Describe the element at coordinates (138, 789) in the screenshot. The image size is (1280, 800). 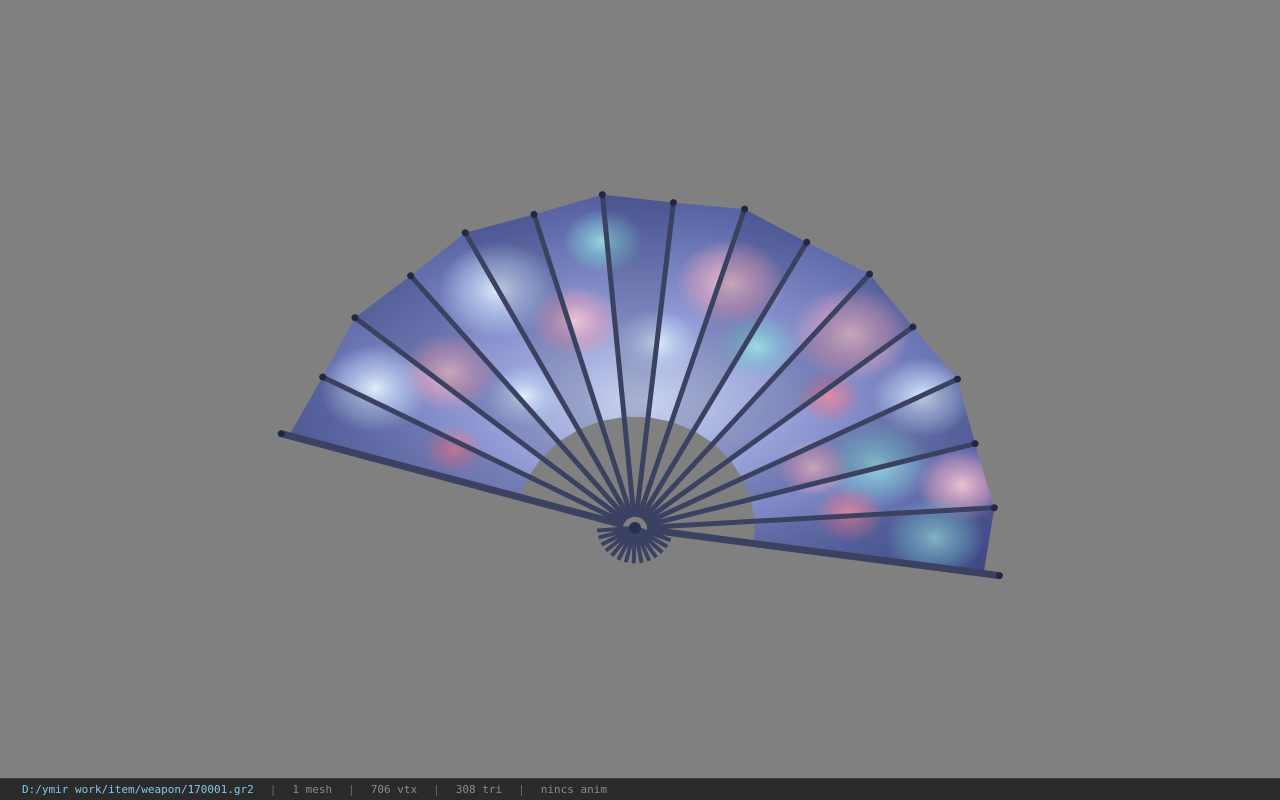
I see `file-path-text: D:/ymir work/item/weapon/170001.gr2` at that location.